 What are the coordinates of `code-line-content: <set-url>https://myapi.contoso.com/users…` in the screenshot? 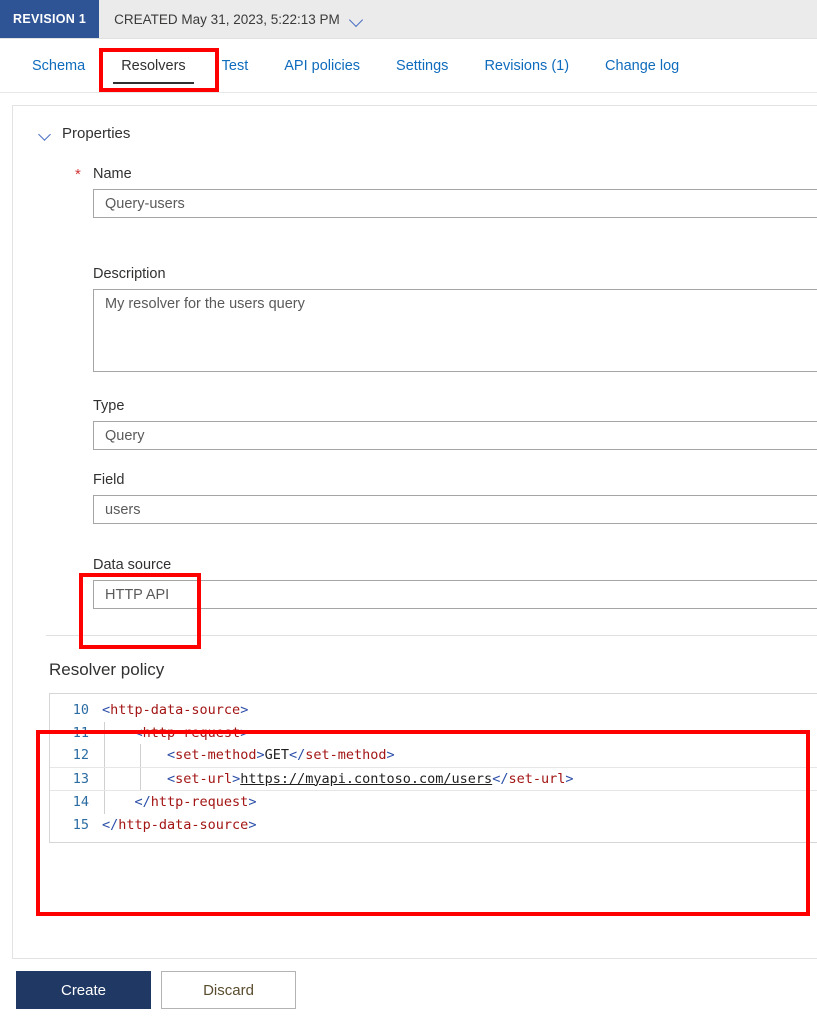 It's located at (459, 778).